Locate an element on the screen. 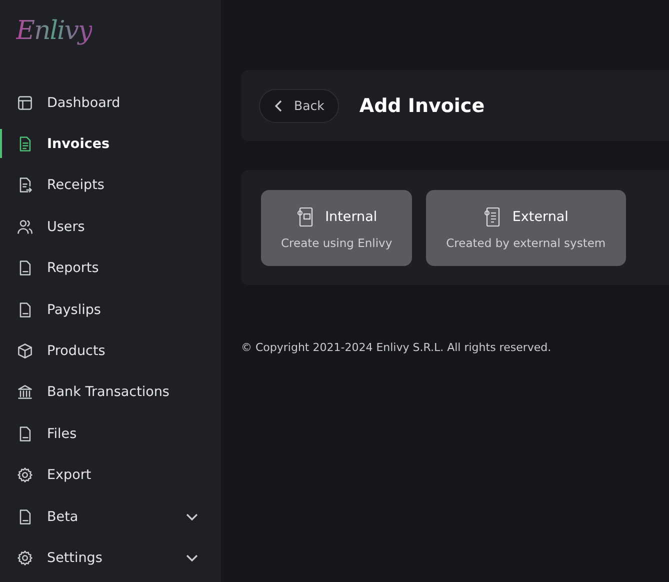 This screenshot has width=669, height=582. layout-icon is located at coordinates (25, 103).